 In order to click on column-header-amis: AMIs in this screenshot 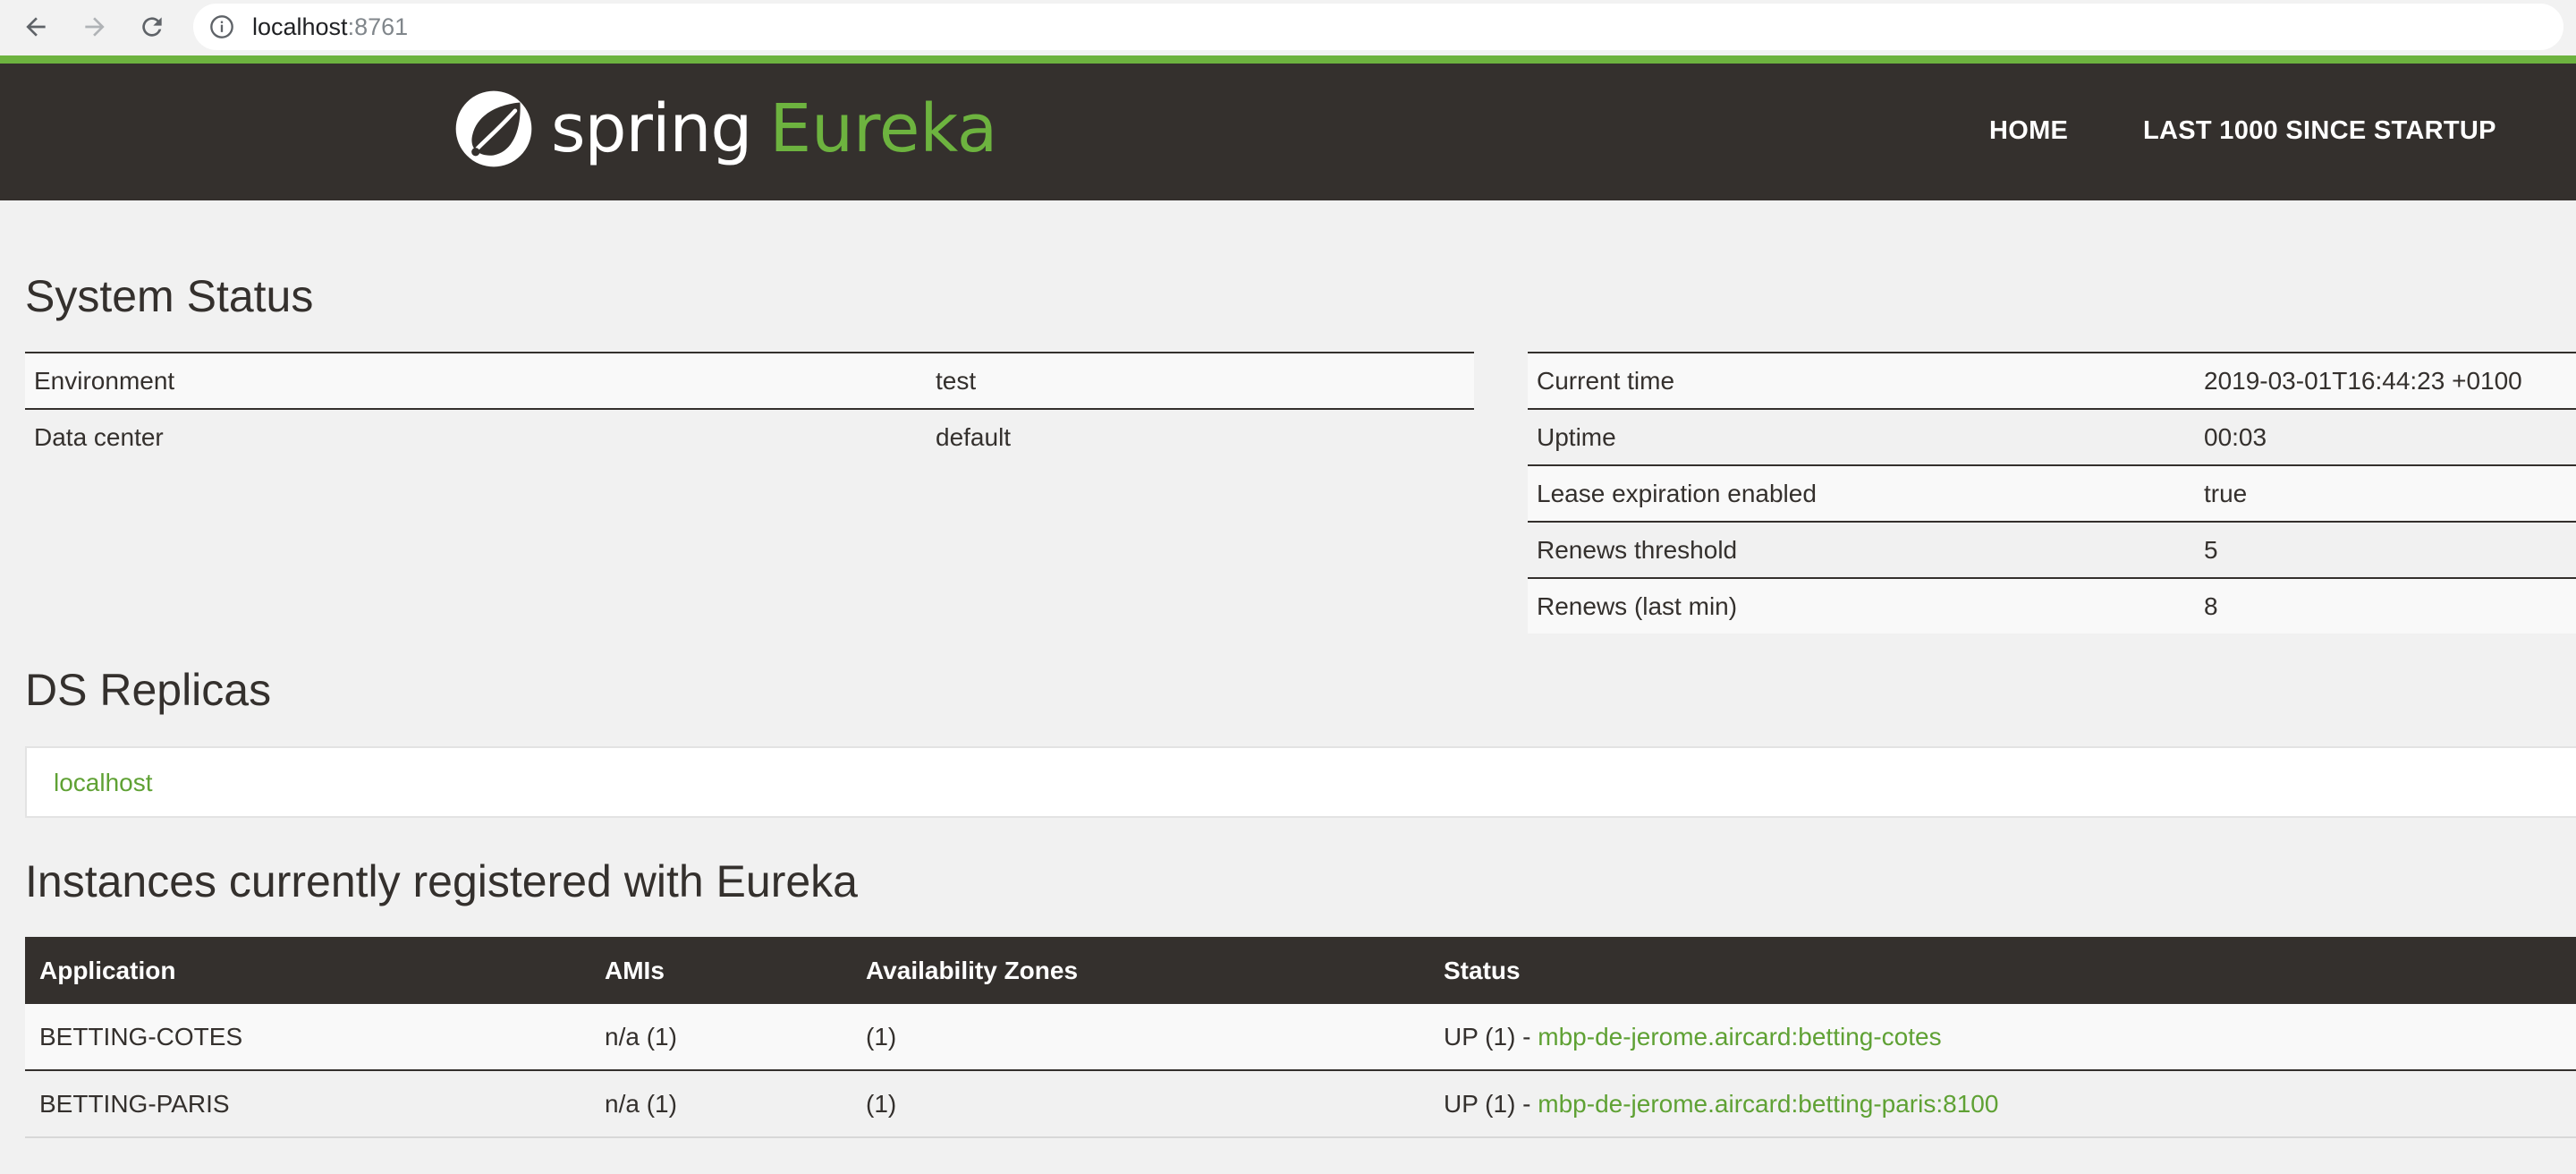, I will do `click(721, 970)`.